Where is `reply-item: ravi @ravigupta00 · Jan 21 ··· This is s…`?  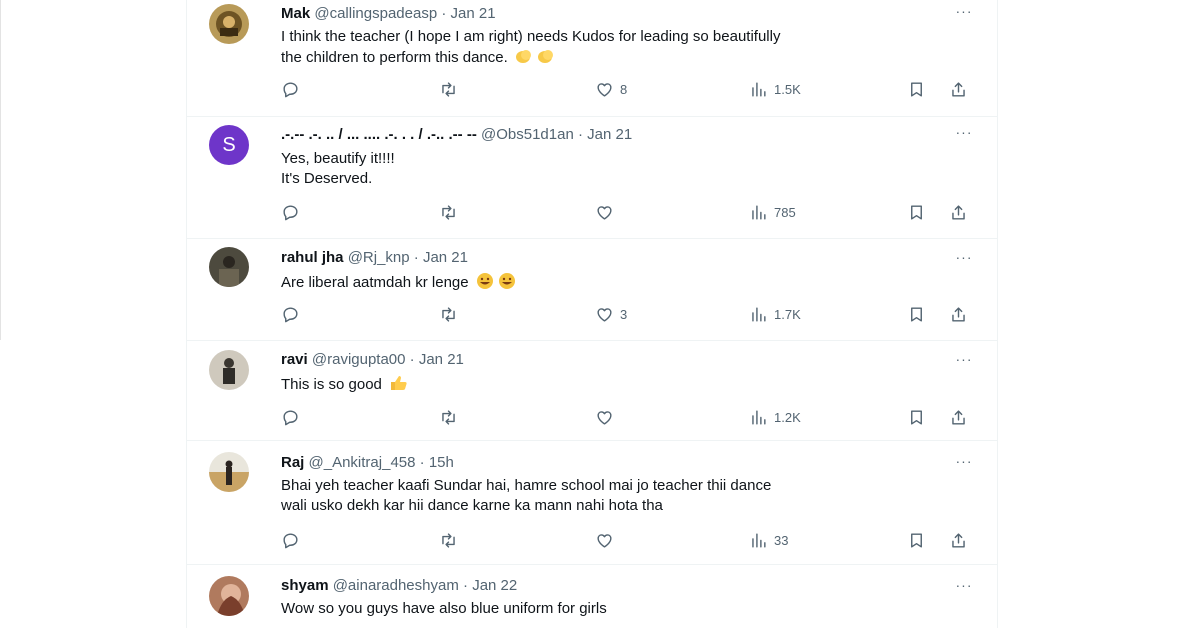 reply-item: ravi @ravigupta00 · Jan 21 ··· This is s… is located at coordinates (592, 390).